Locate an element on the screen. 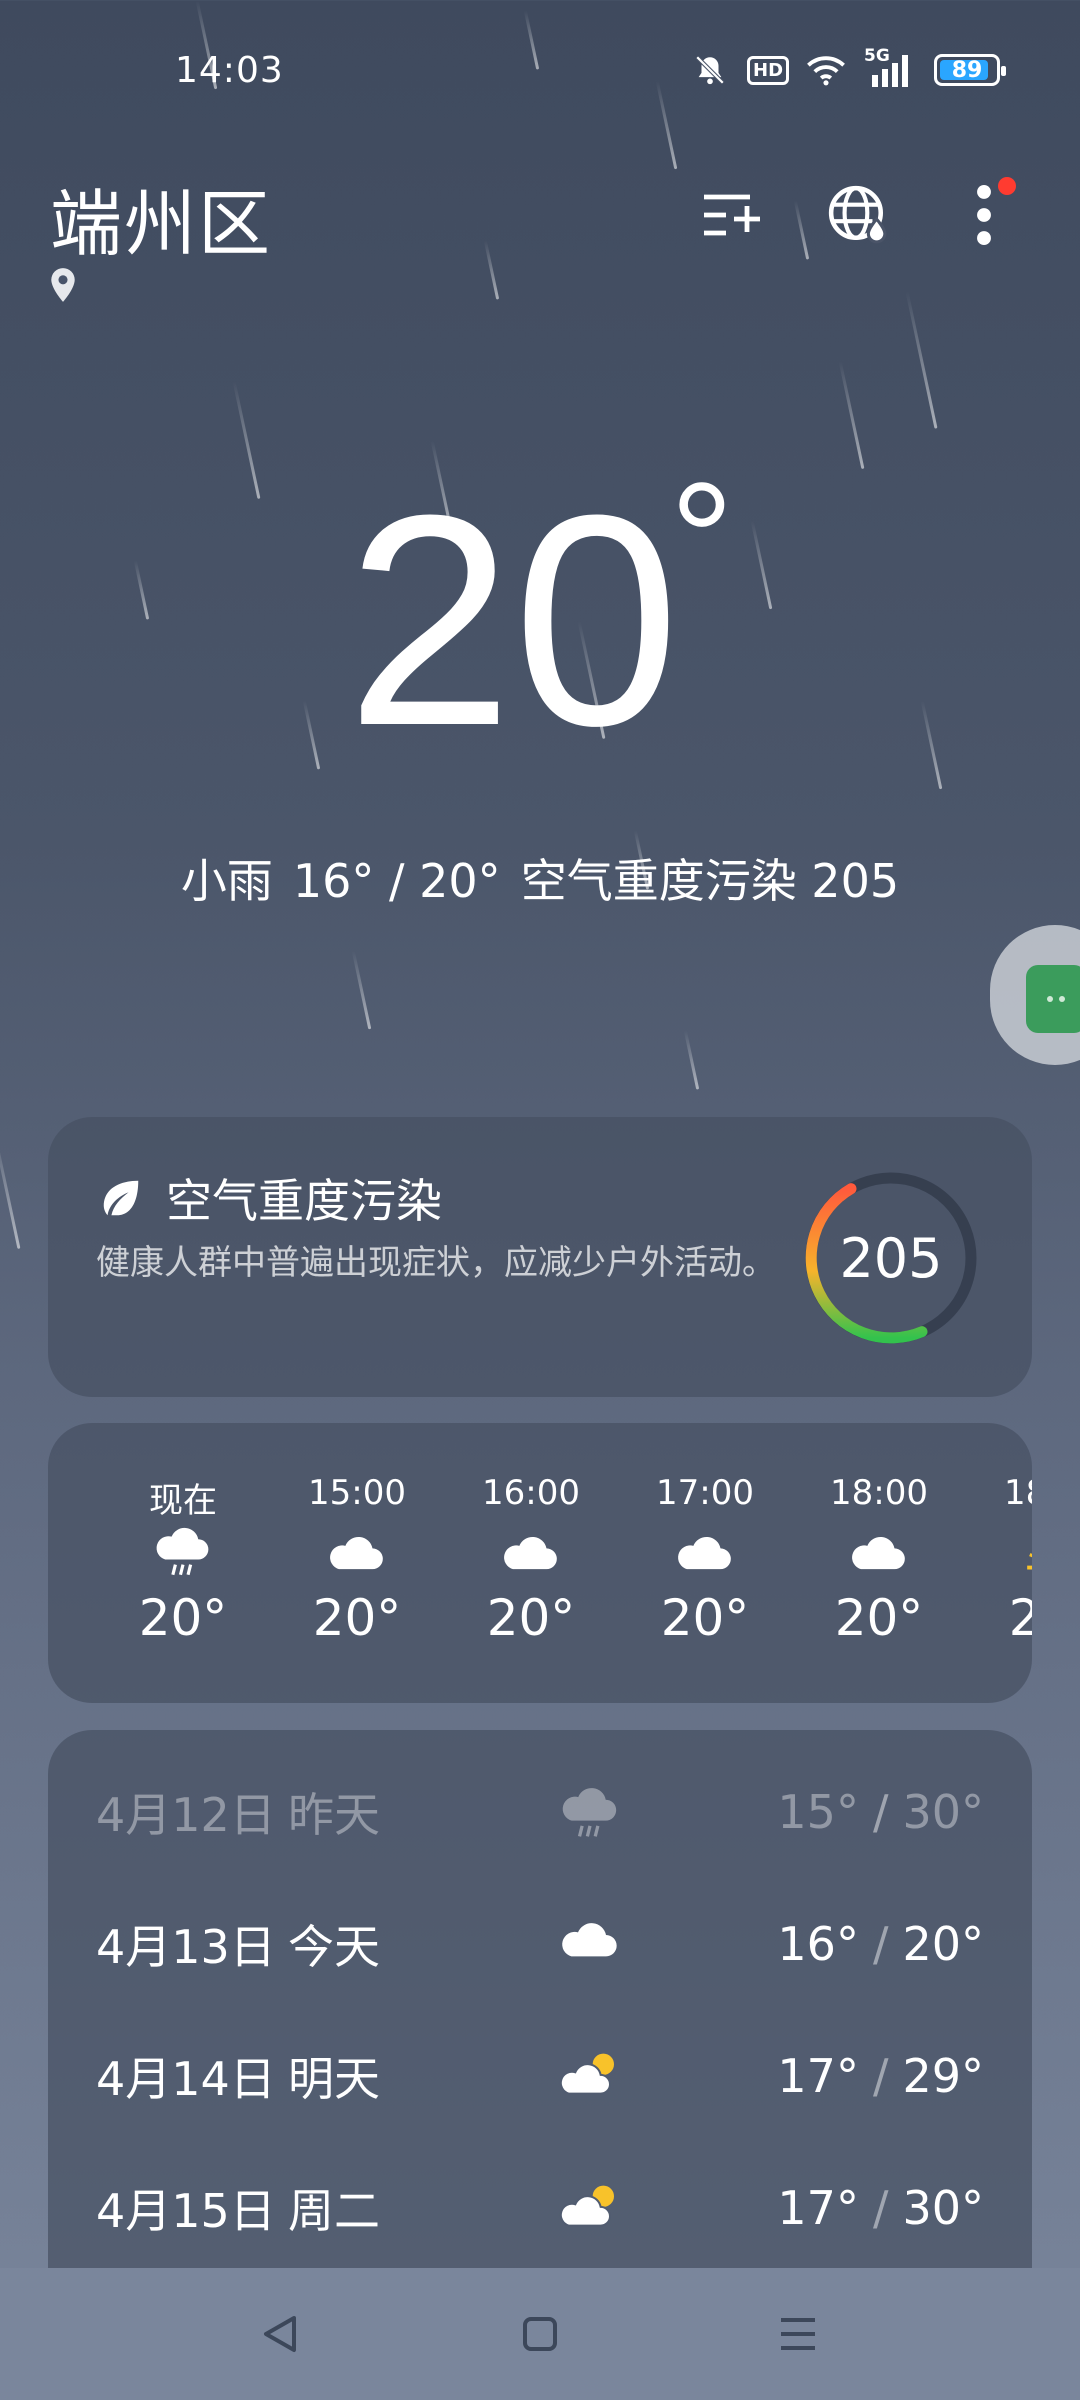 The height and width of the screenshot is (2400, 1080). add-city-button is located at coordinates (732, 215).